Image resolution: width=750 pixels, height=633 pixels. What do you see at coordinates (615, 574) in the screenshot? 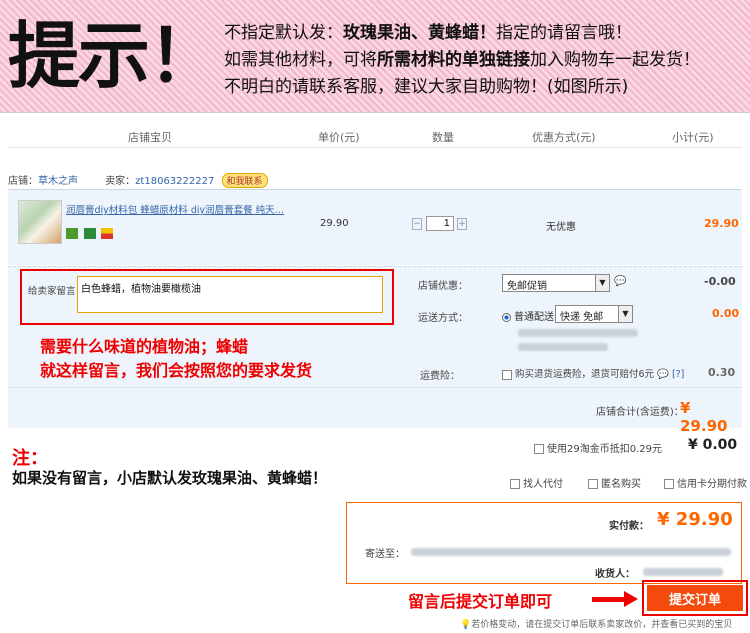
I see `receiver-label: 收货人：` at bounding box center [615, 574].